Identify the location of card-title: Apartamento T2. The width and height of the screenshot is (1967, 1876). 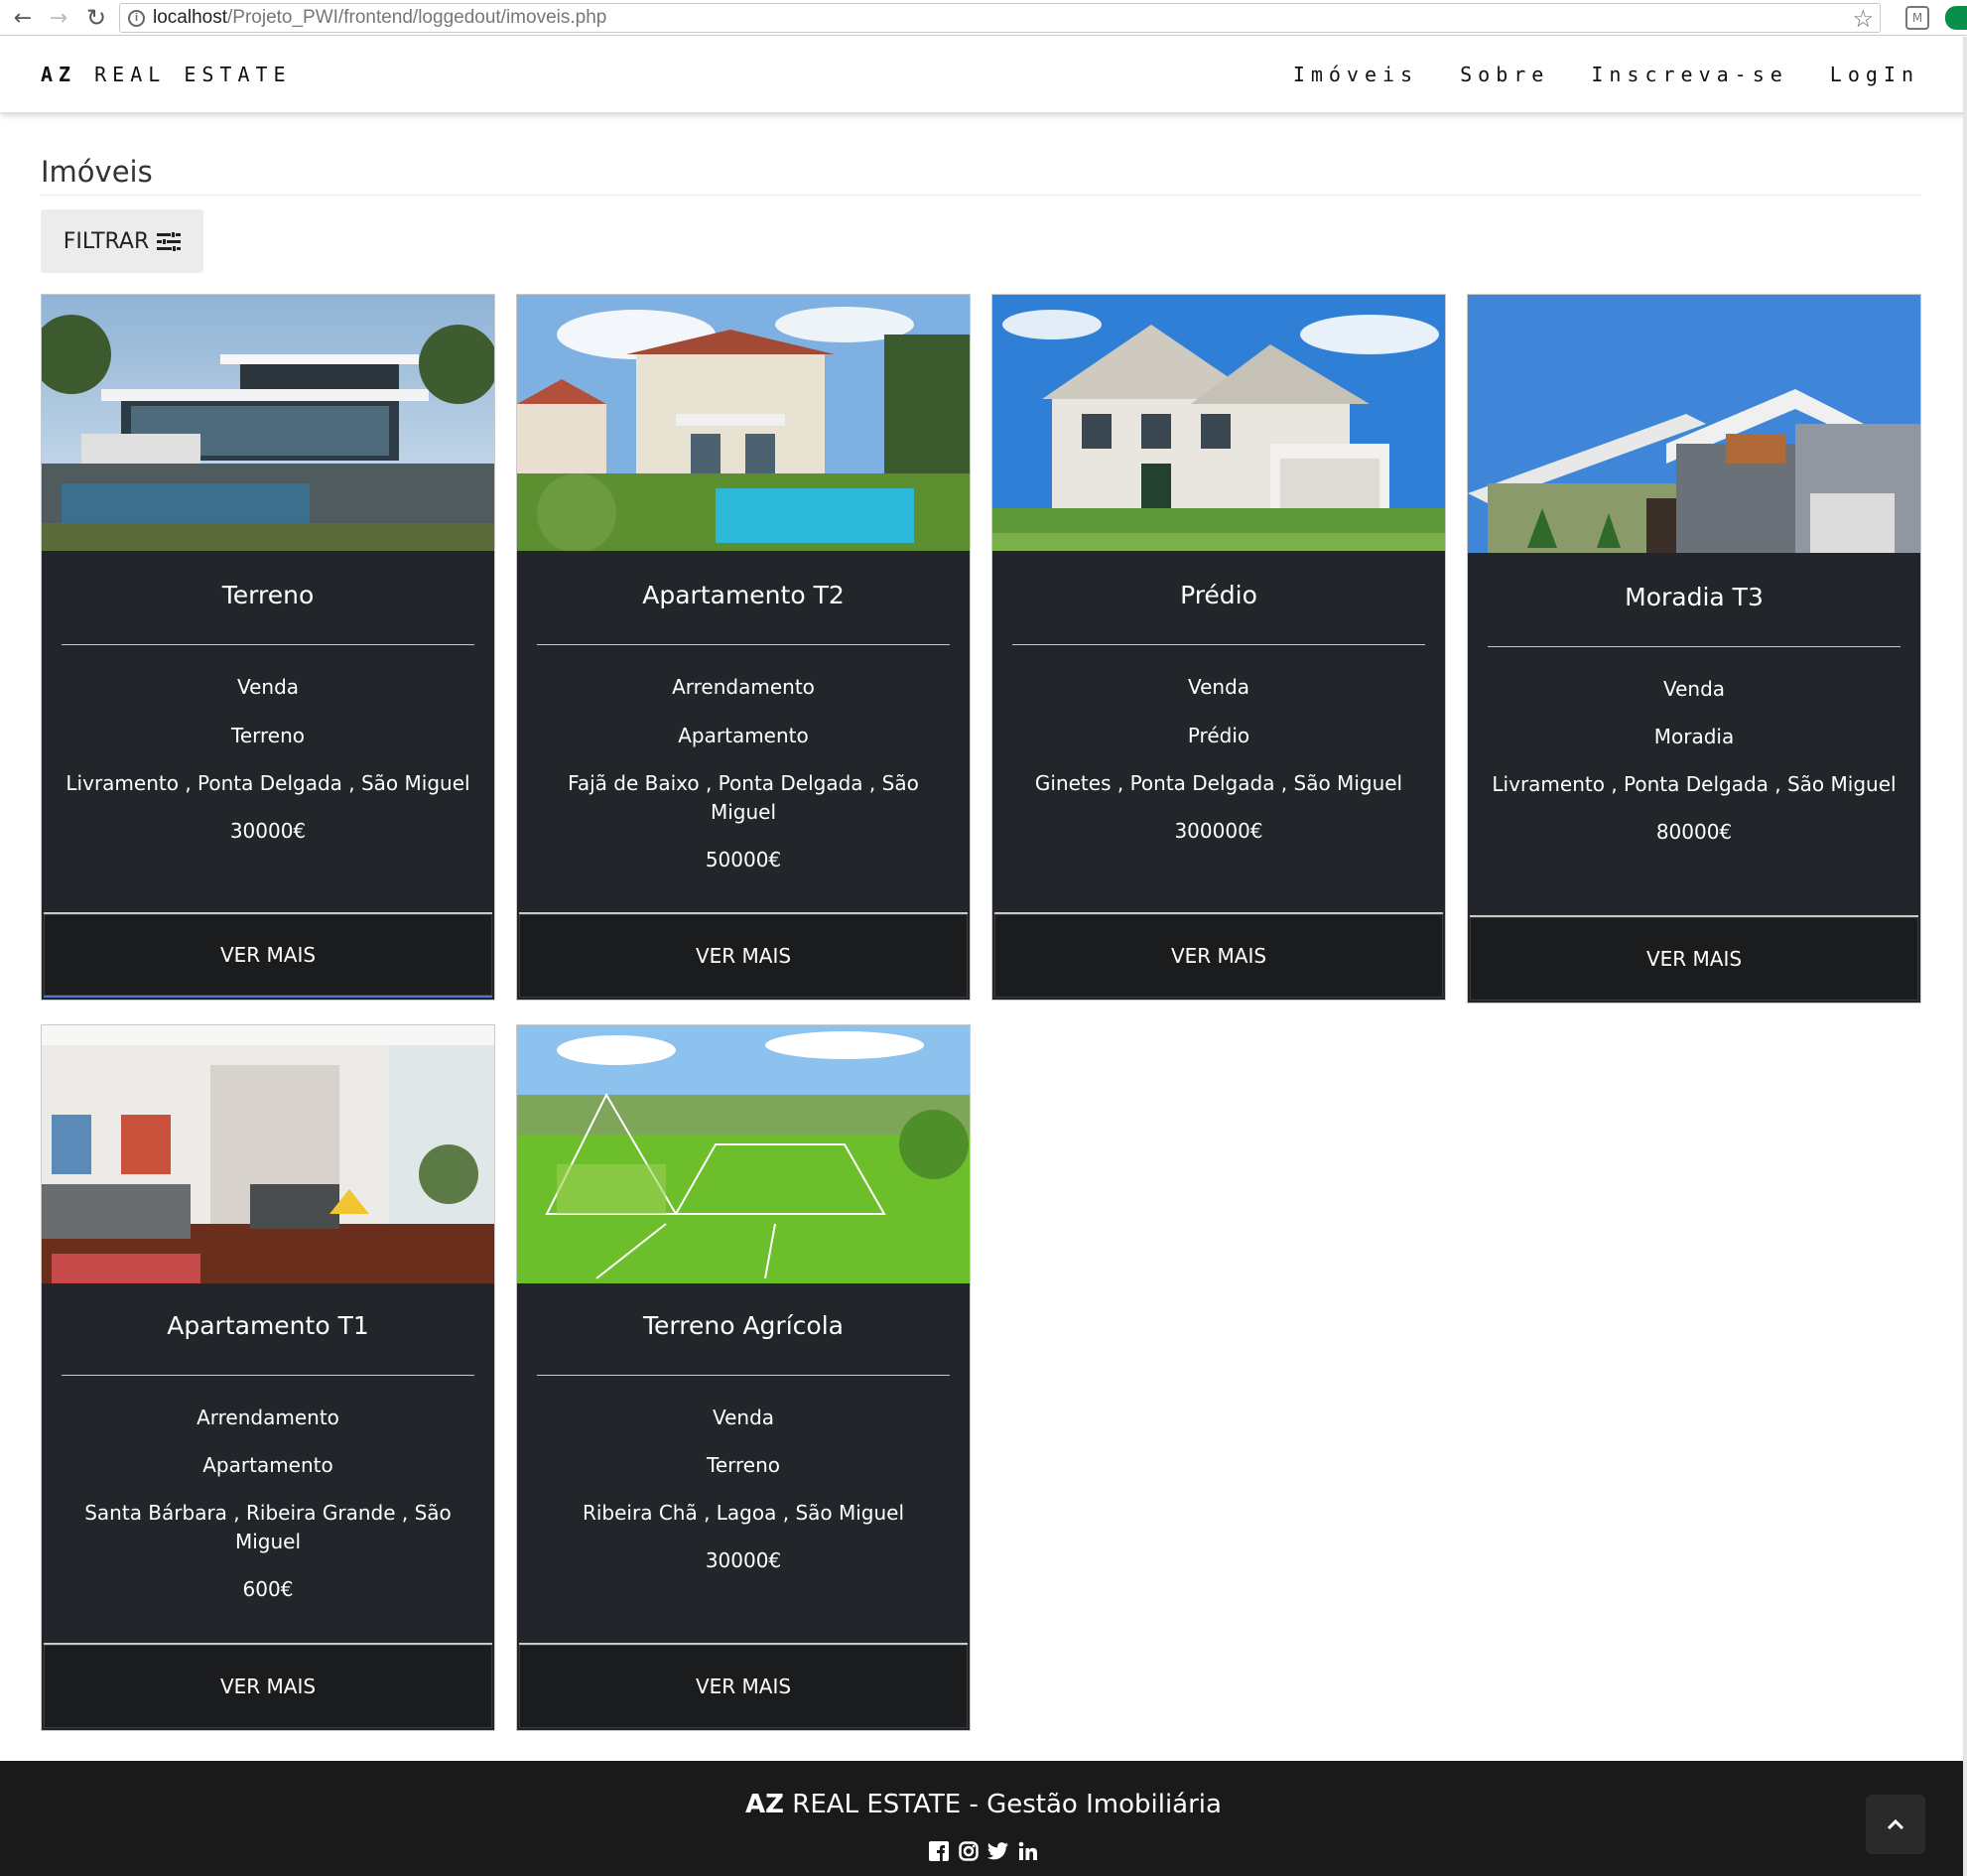
(743, 595).